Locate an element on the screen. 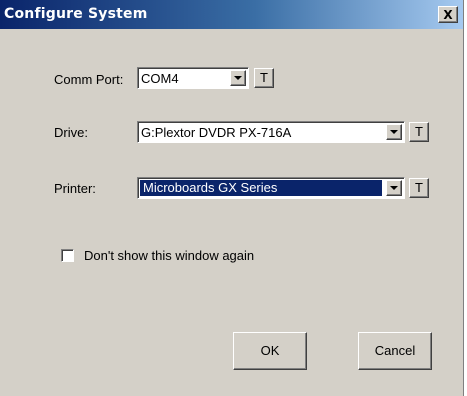 The image size is (467, 396). drive-value: G:Plextor DVDR PX-716A is located at coordinates (216, 132).